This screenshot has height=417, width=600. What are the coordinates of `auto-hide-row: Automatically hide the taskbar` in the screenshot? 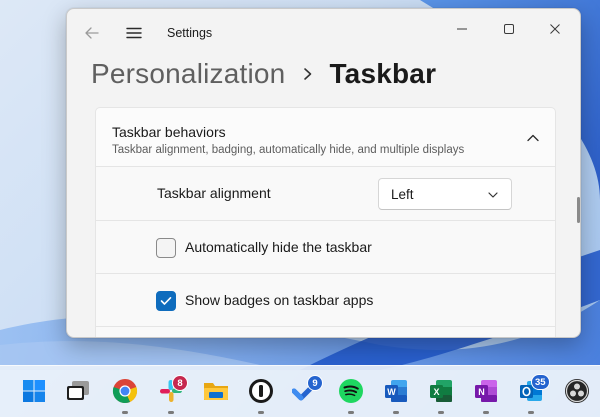 It's located at (325, 247).